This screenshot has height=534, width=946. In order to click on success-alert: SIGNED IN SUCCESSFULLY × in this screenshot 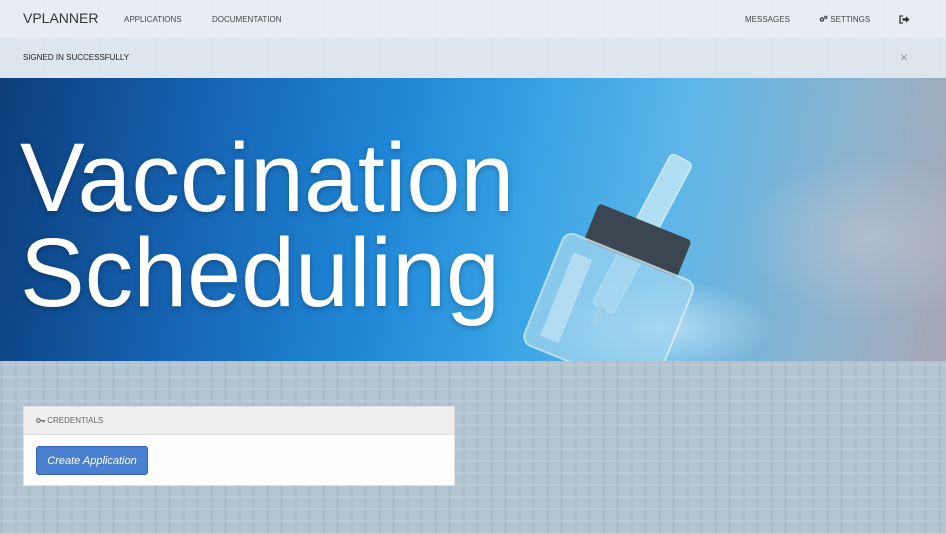, I will do `click(473, 58)`.